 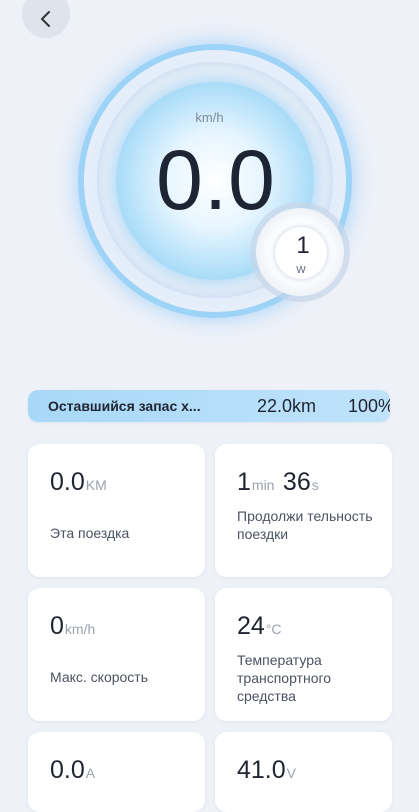 I want to click on duration-min-value: 1, so click(x=244, y=482).